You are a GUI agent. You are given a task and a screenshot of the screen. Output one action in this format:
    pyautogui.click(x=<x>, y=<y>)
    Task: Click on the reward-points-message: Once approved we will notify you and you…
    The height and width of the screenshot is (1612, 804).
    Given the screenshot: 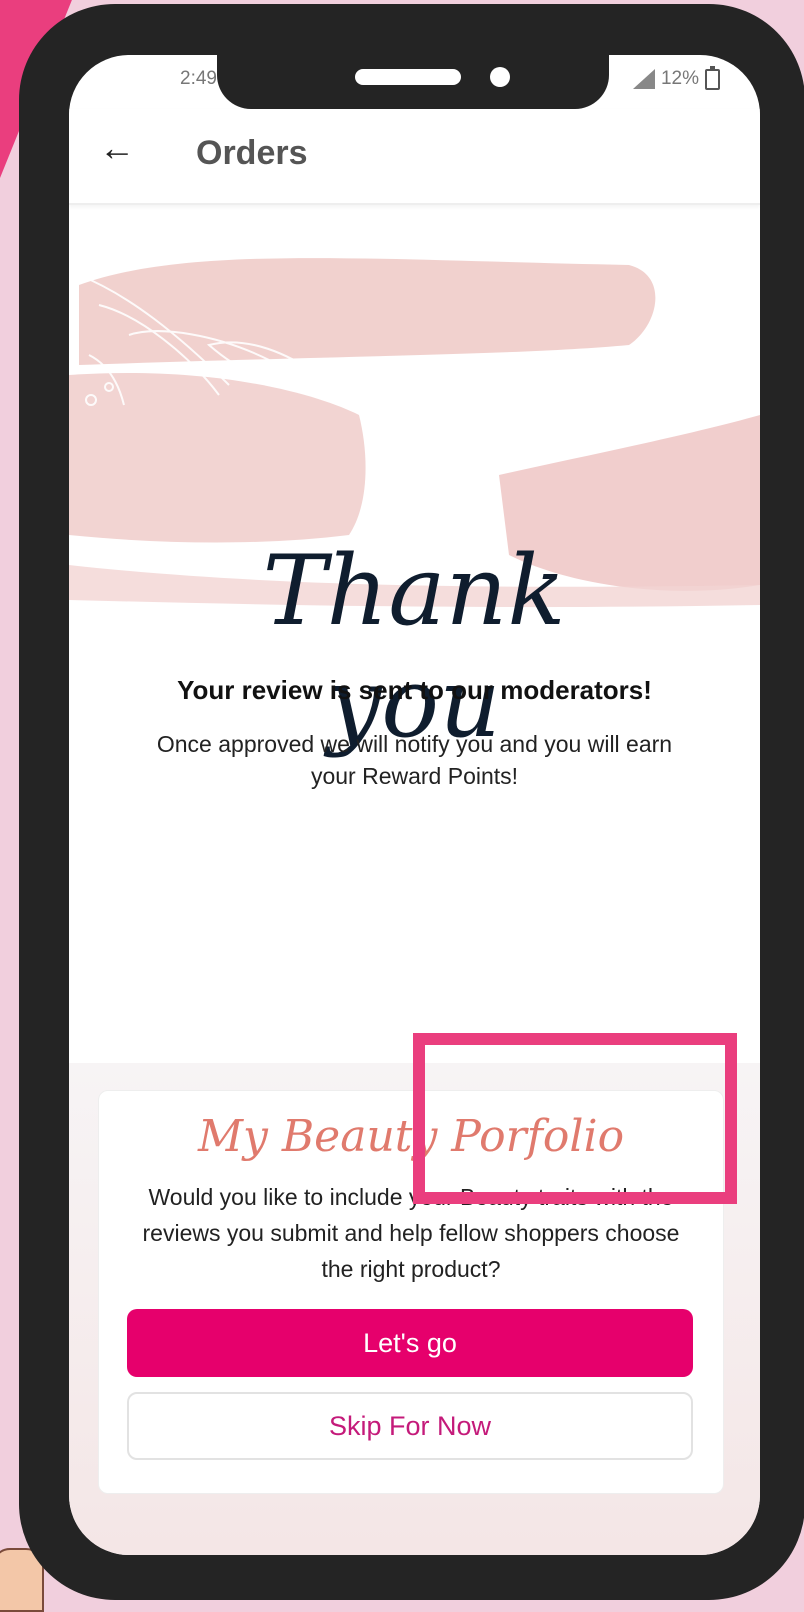 What is the action you would take?
    pyautogui.click(x=414, y=760)
    